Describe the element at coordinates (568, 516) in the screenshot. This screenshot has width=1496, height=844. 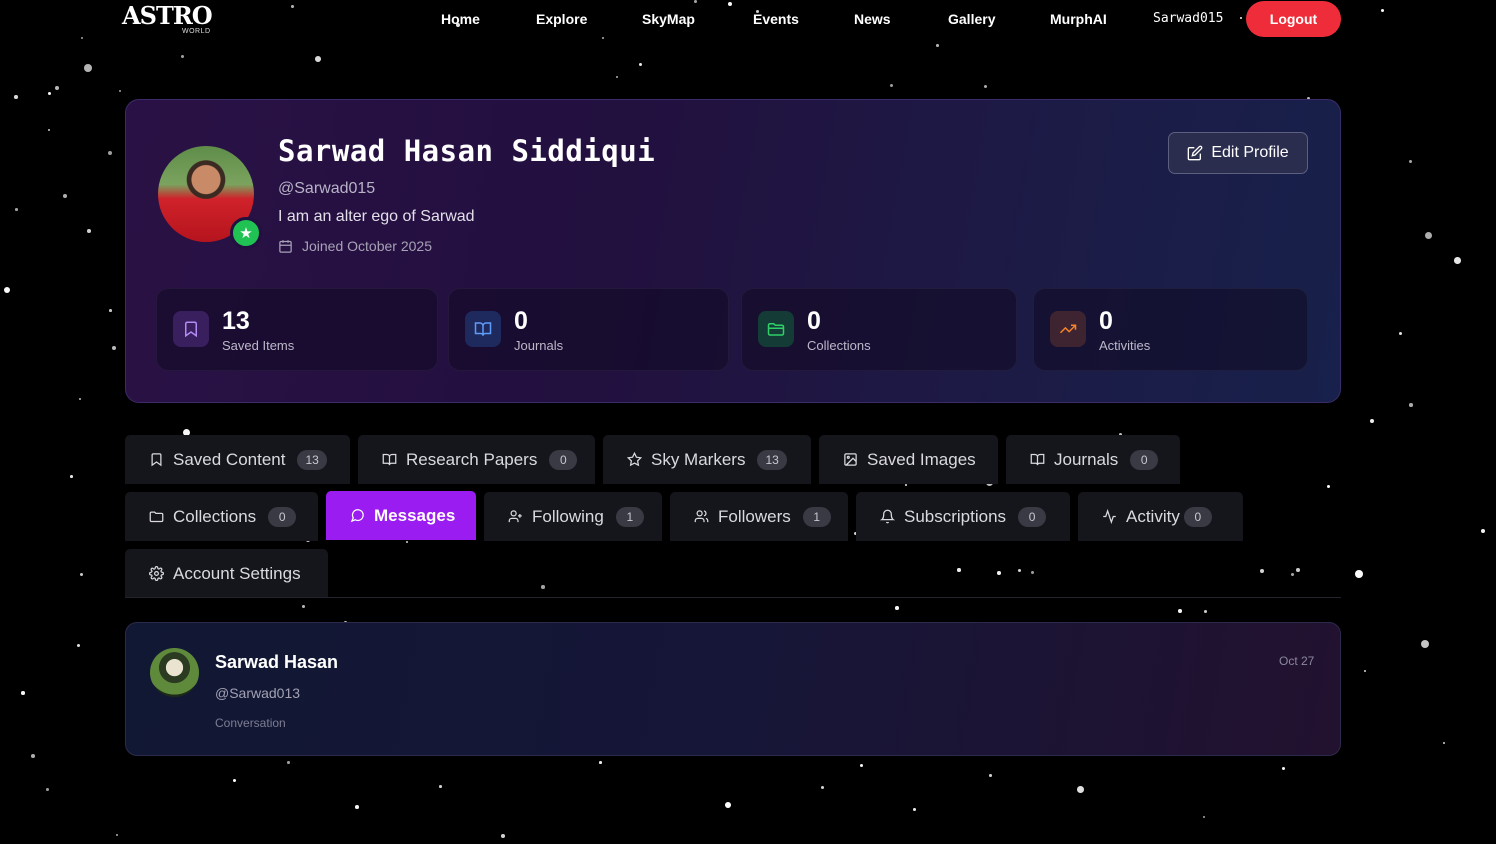
I see `tab-label: Following` at that location.